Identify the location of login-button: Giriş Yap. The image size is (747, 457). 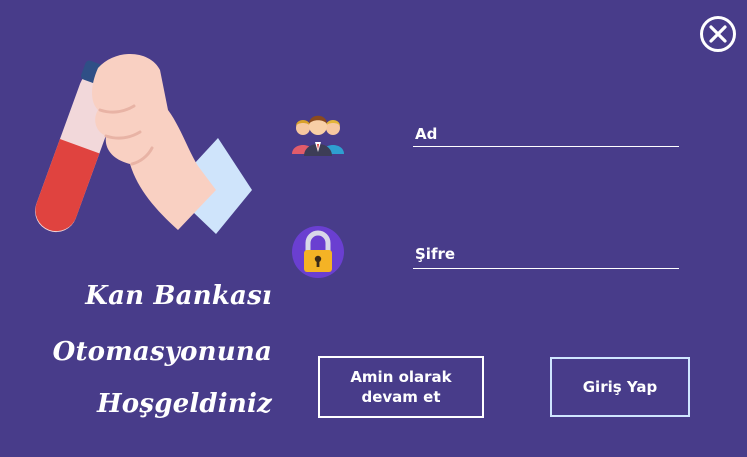
(620, 387).